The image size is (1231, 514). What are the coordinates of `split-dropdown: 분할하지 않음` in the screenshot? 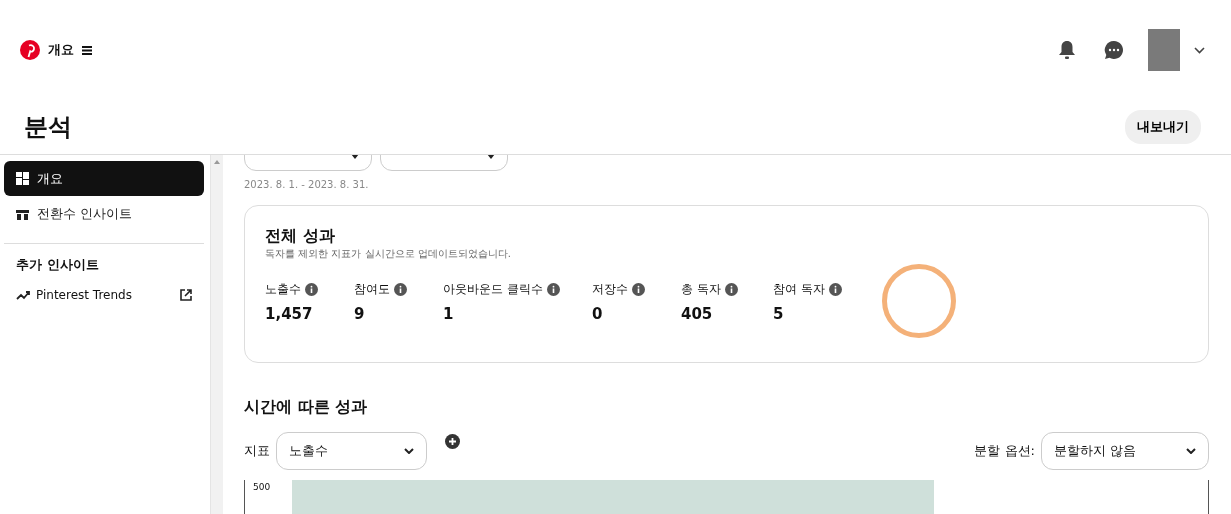 It's located at (1125, 451).